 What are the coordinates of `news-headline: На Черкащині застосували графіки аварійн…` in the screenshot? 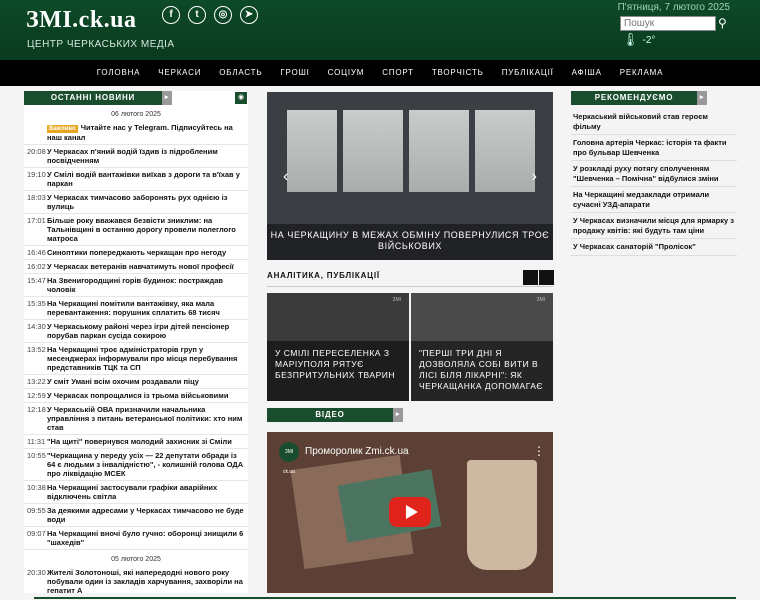 It's located at (146, 492).